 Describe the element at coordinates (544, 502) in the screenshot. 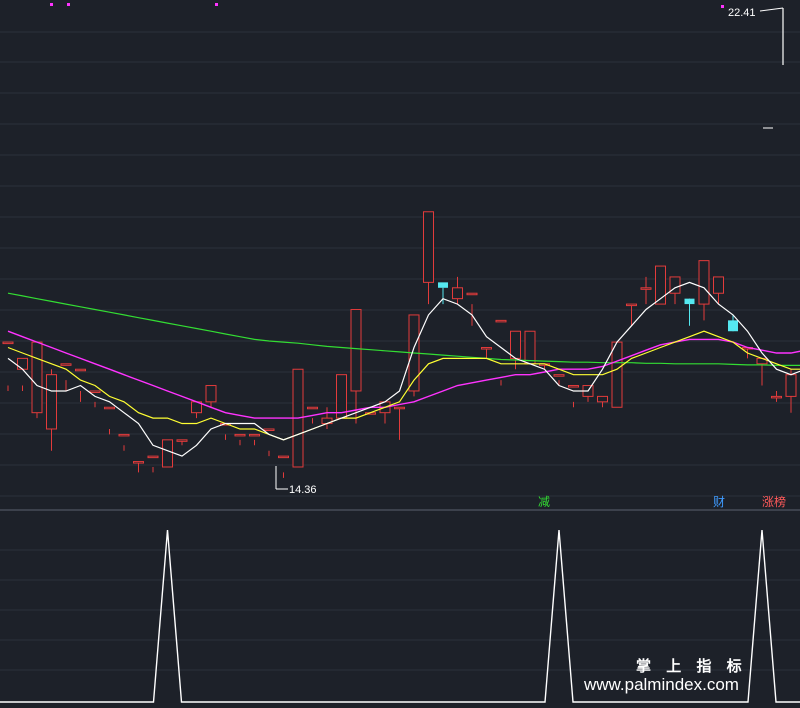

I see `tag-reduce: 减` at that location.